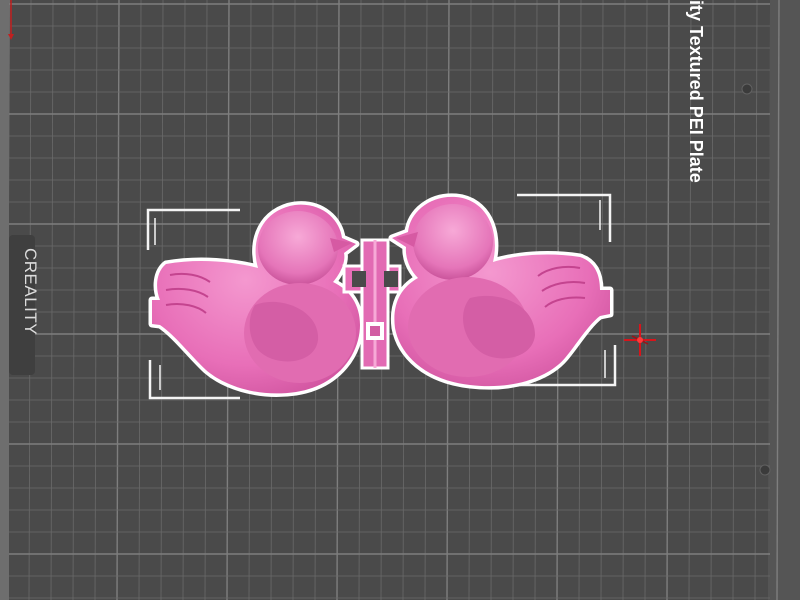 The width and height of the screenshot is (800, 600). Describe the element at coordinates (696, 91) in the screenshot. I see `plate-type-label: ity Textured PEI Plate` at that location.